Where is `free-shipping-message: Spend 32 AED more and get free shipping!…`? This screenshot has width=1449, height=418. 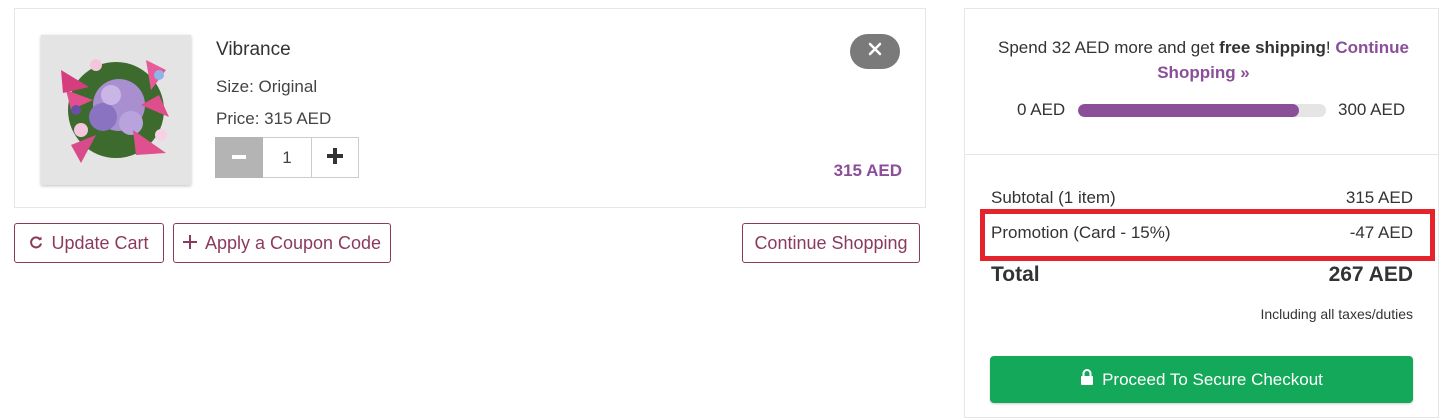 free-shipping-message: Spend 32 AED more and get free shipping!… is located at coordinates (1203, 60).